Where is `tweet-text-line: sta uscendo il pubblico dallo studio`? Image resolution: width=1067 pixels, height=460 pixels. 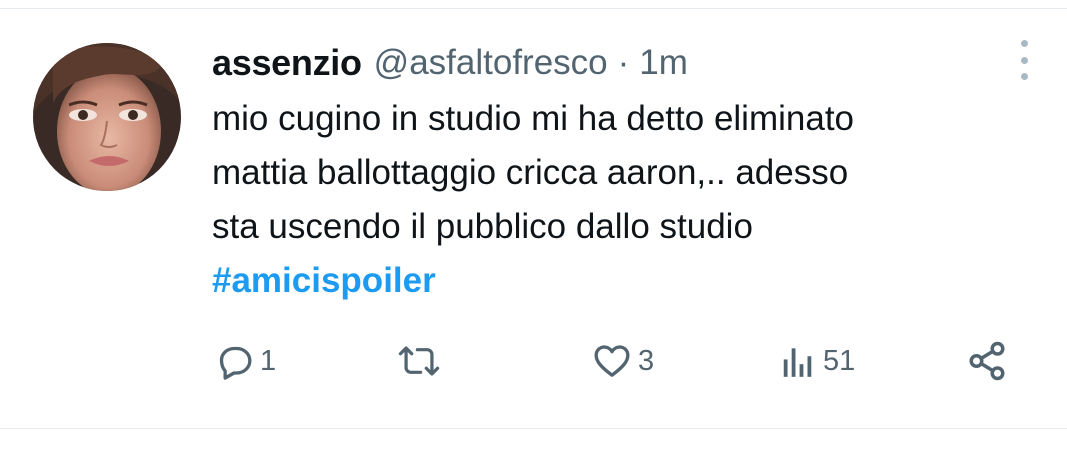 tweet-text-line: sta uscendo il pubblico dallo studio is located at coordinates (482, 226).